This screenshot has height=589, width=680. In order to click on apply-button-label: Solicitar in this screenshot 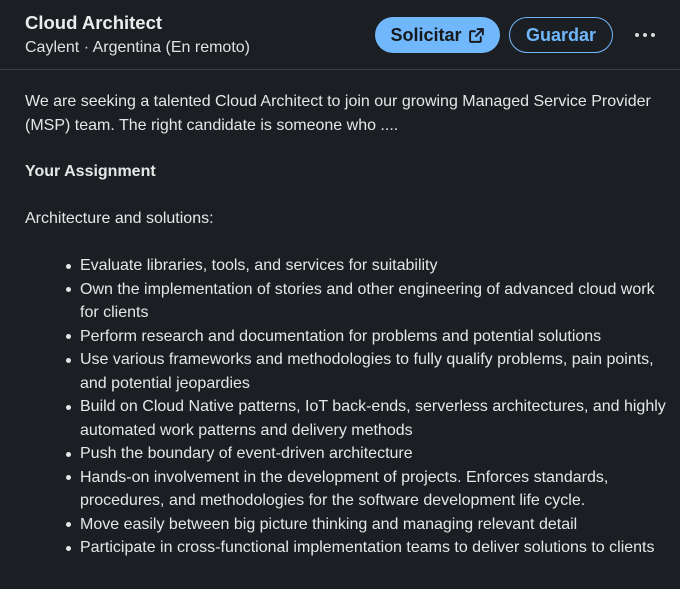, I will do `click(426, 34)`.